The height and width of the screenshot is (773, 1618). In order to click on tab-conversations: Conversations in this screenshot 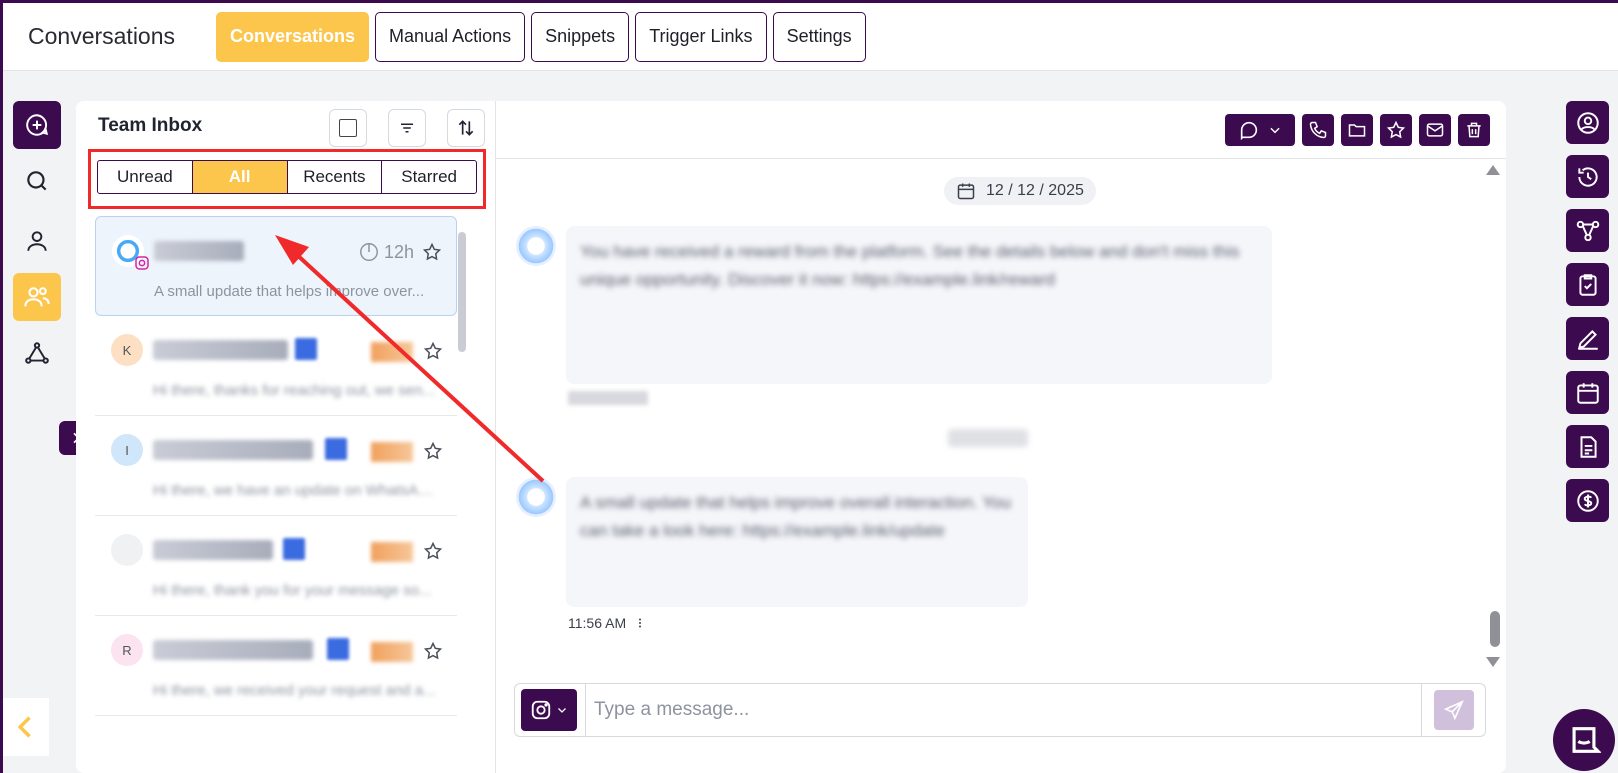, I will do `click(293, 36)`.